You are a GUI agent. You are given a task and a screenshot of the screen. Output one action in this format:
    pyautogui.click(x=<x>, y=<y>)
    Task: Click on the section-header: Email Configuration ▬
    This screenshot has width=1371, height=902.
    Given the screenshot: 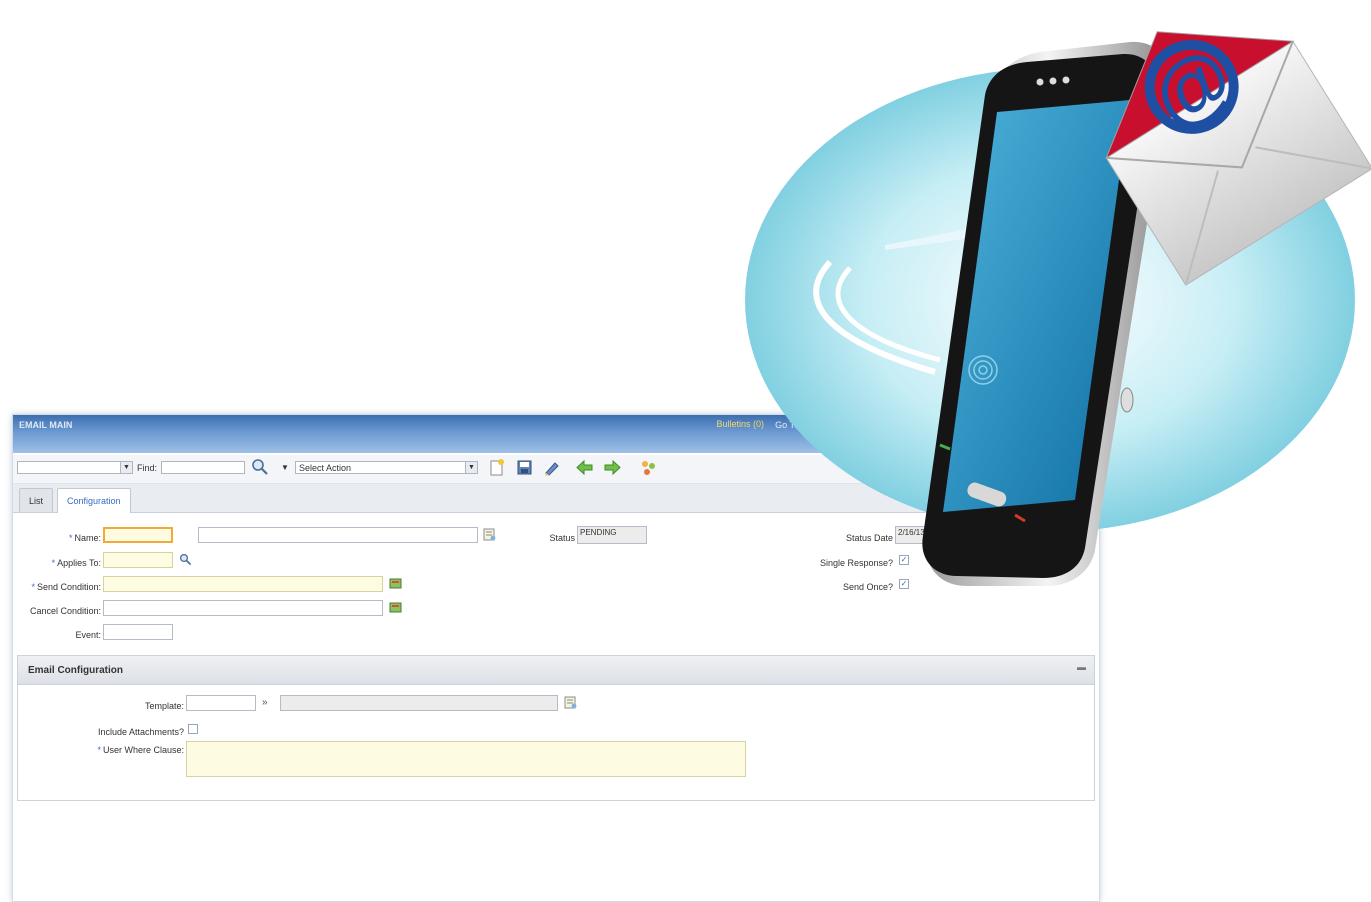 What is the action you would take?
    pyautogui.click(x=556, y=670)
    